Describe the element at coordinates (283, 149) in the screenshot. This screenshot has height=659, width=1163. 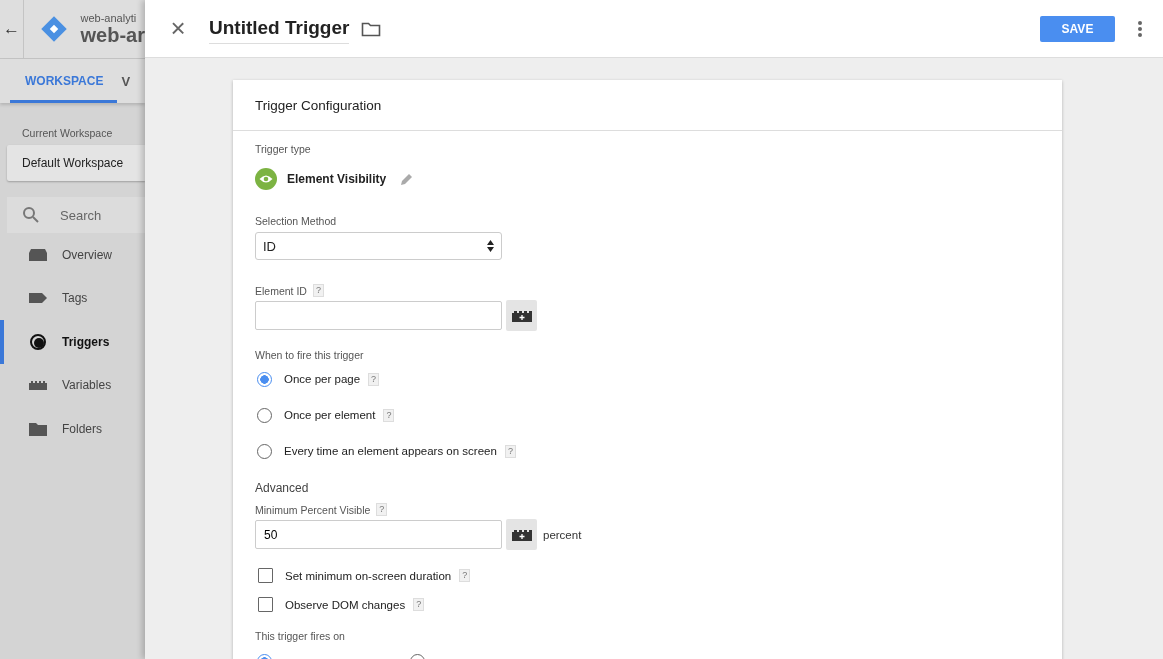
I see `field-label: Trigger type` at that location.